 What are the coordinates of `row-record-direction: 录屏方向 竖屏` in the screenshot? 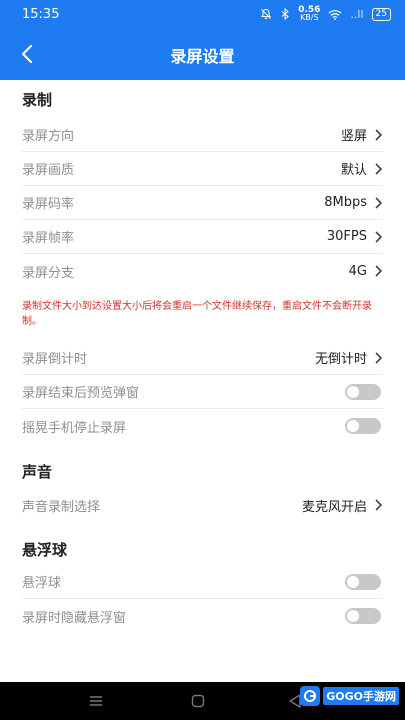 It's located at (202, 135).